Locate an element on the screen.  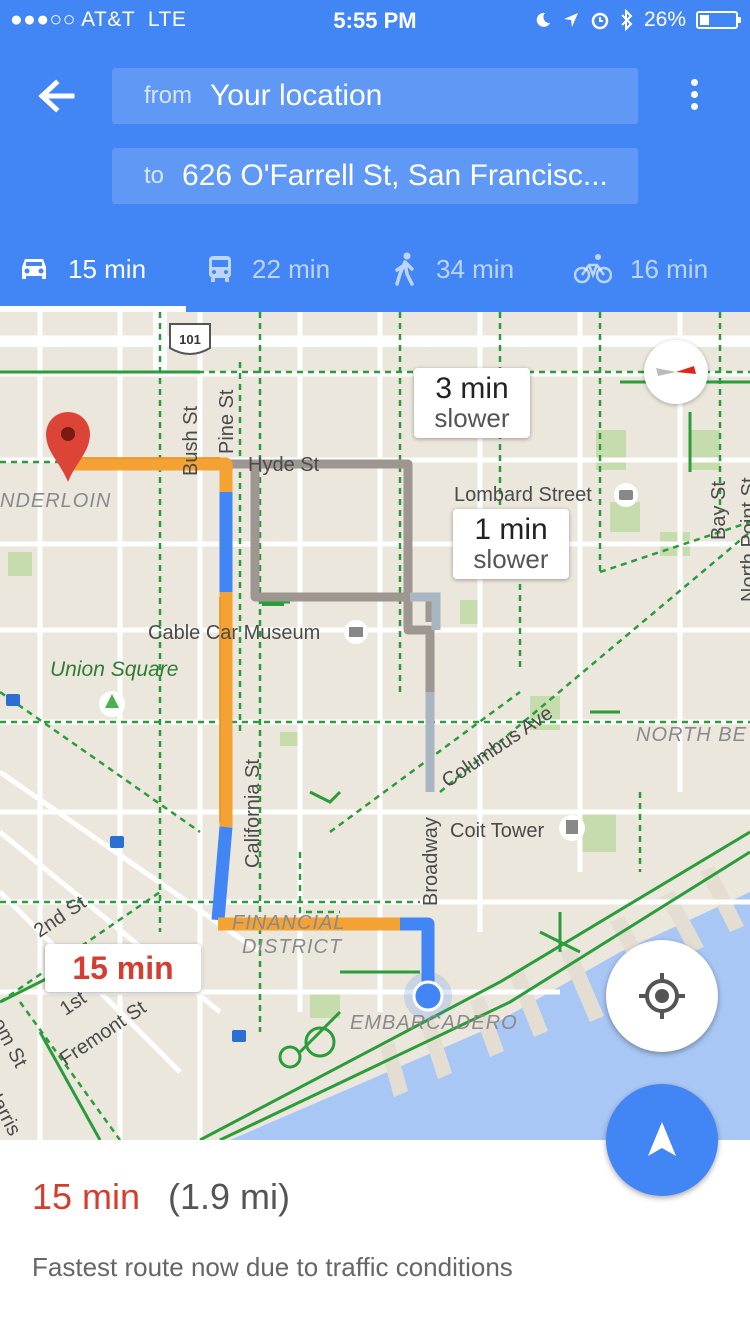
district-label-district: DISTRICT is located at coordinates (292, 947).